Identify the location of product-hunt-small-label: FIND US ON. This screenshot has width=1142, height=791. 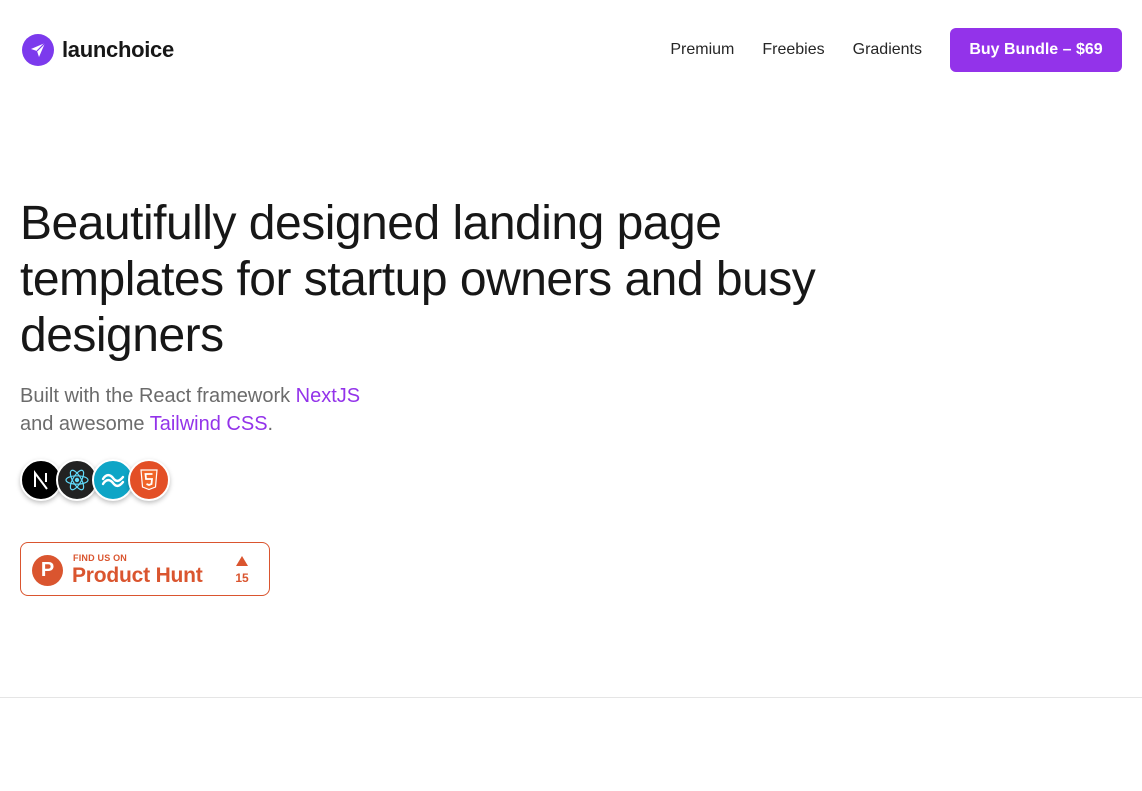
(100, 558).